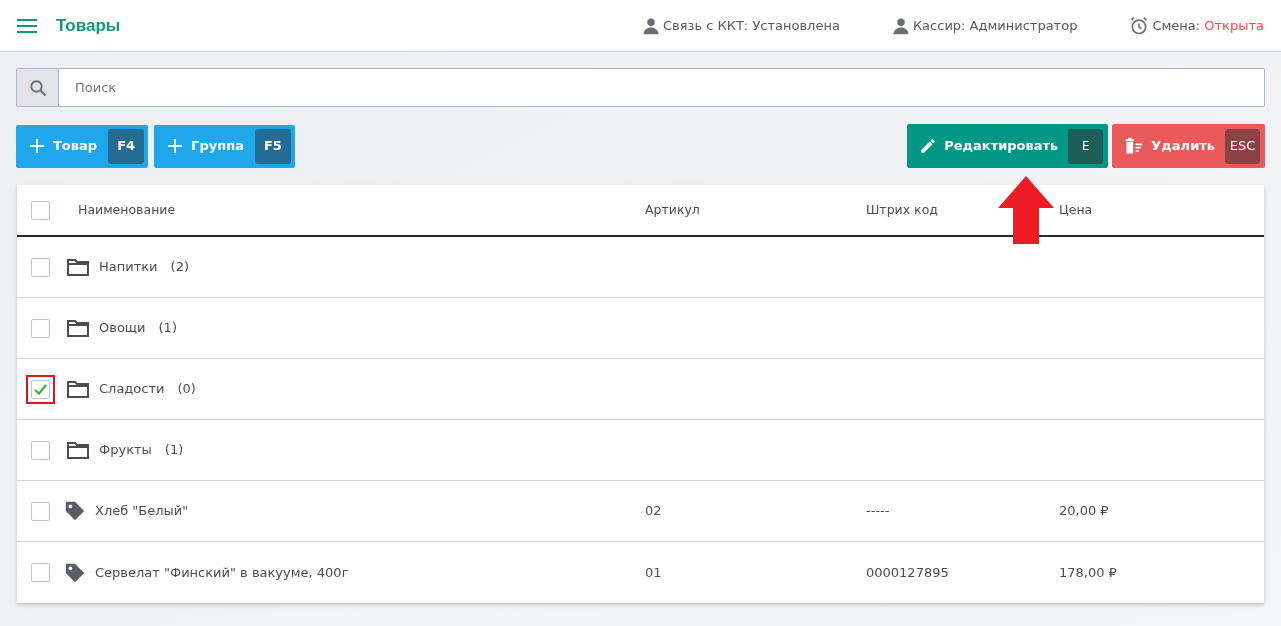  Describe the element at coordinates (222, 572) in the screenshot. I see `product-name: Сервелат "Финский" в вакууме, 400г` at that location.